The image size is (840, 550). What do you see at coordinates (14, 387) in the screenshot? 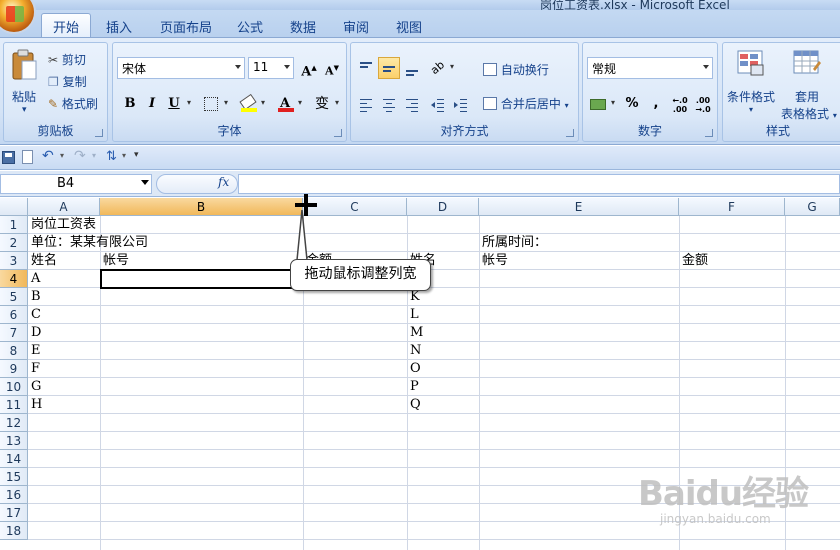
I see `row-header-10: 10` at bounding box center [14, 387].